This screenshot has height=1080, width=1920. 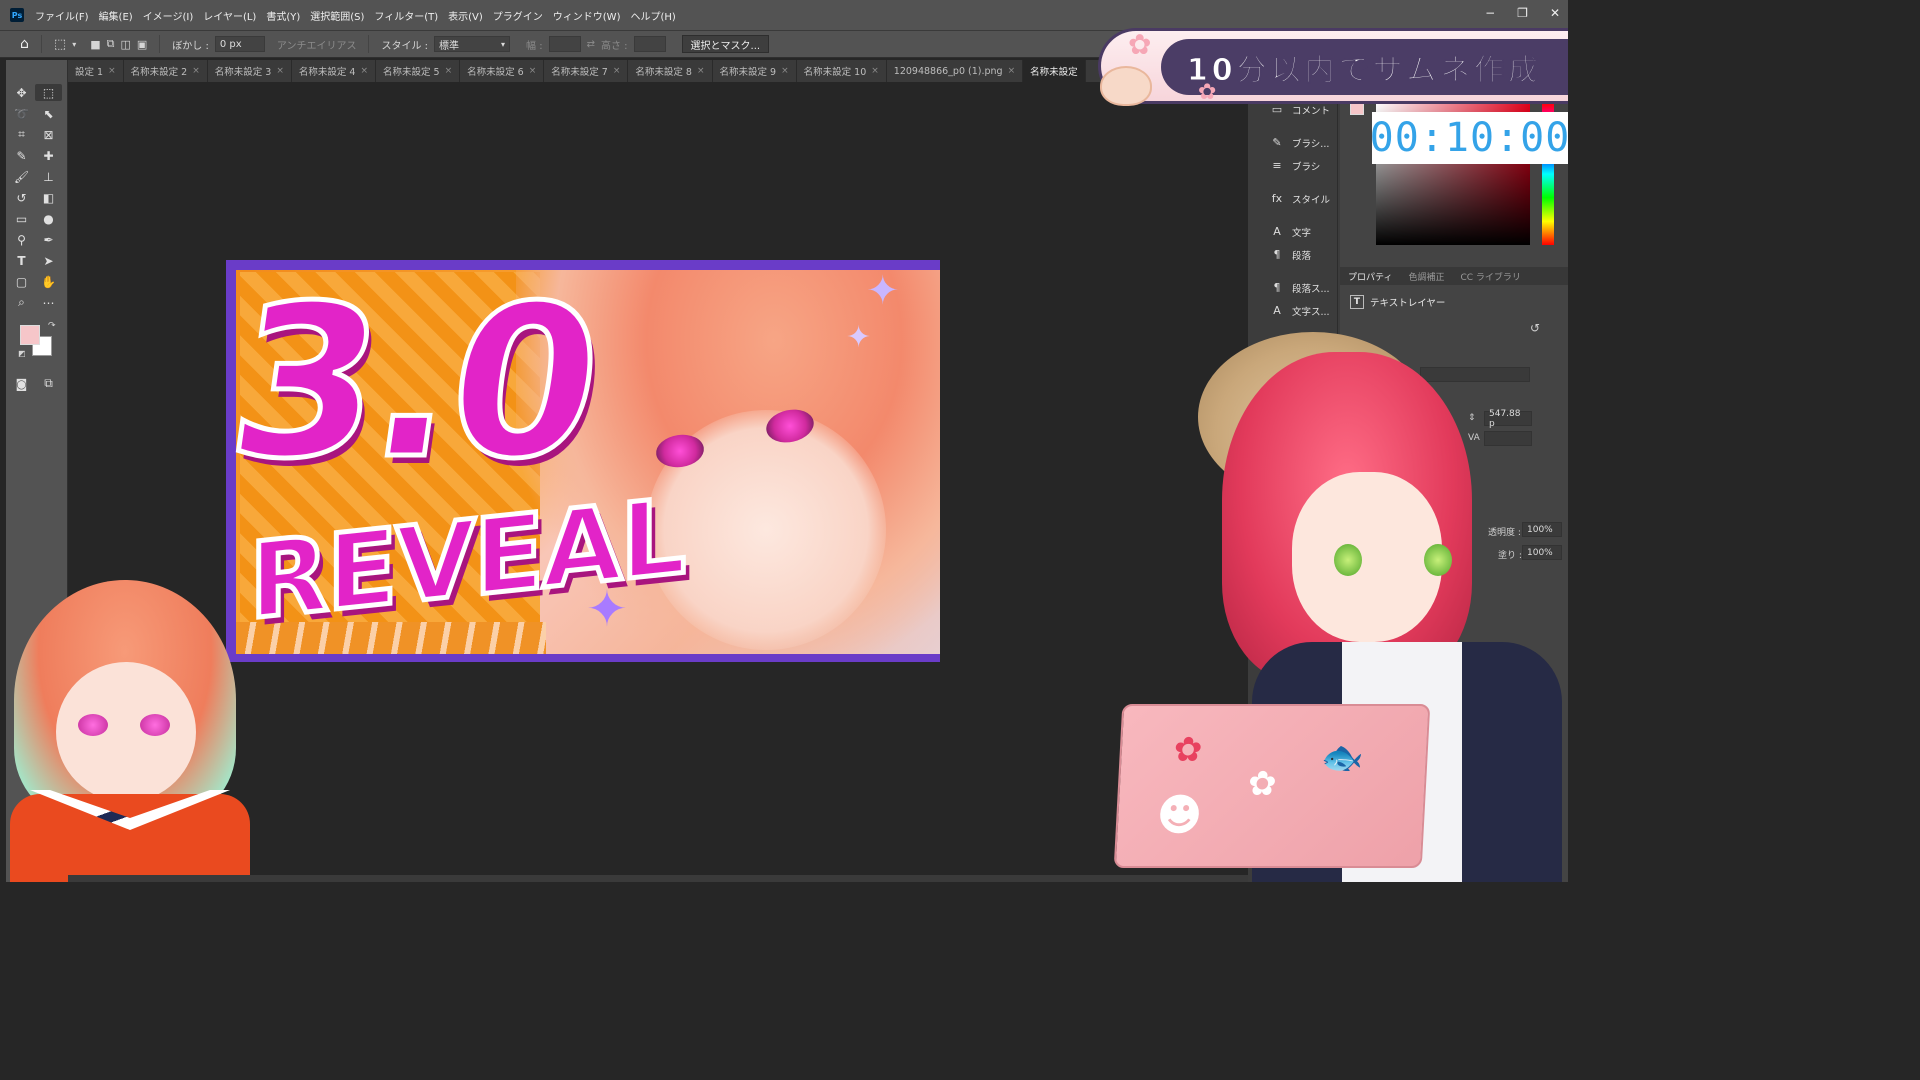 What do you see at coordinates (1370, 276) in the screenshot?
I see `tab-properties: プロパティ` at bounding box center [1370, 276].